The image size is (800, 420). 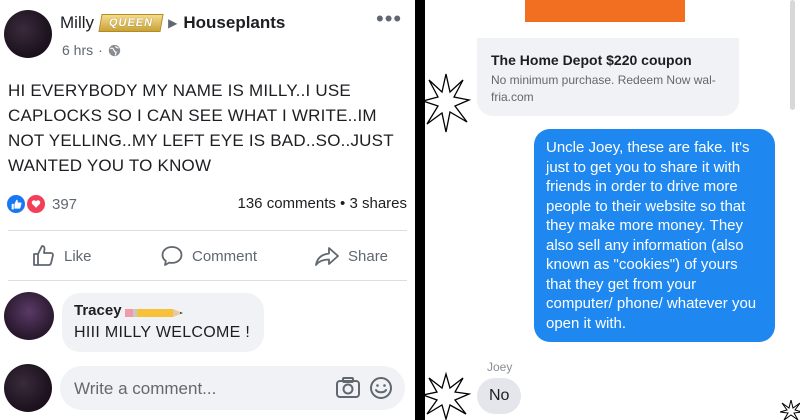 I want to click on like-button: Like, so click(x=62, y=256).